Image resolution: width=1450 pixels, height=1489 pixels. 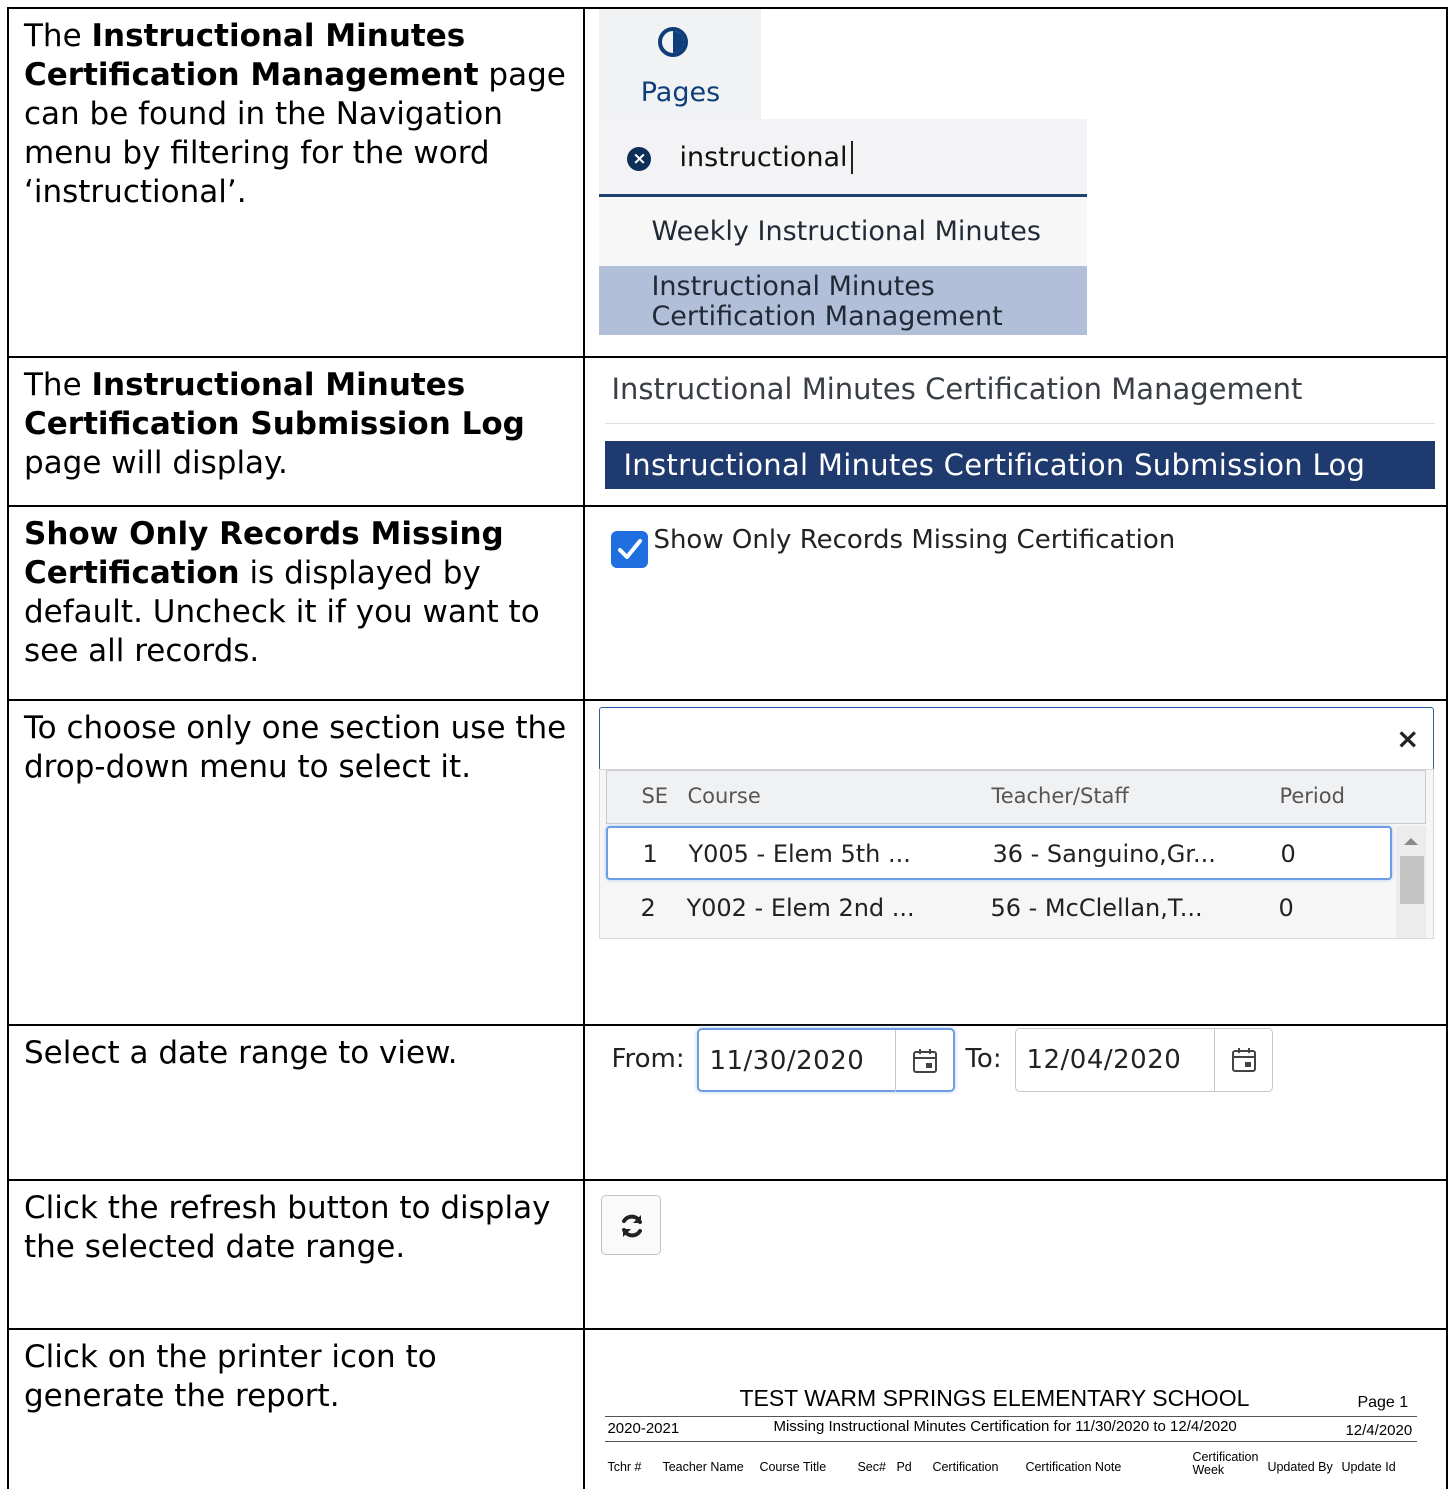 I want to click on dropdown-scrollbar, so click(x=1411, y=882).